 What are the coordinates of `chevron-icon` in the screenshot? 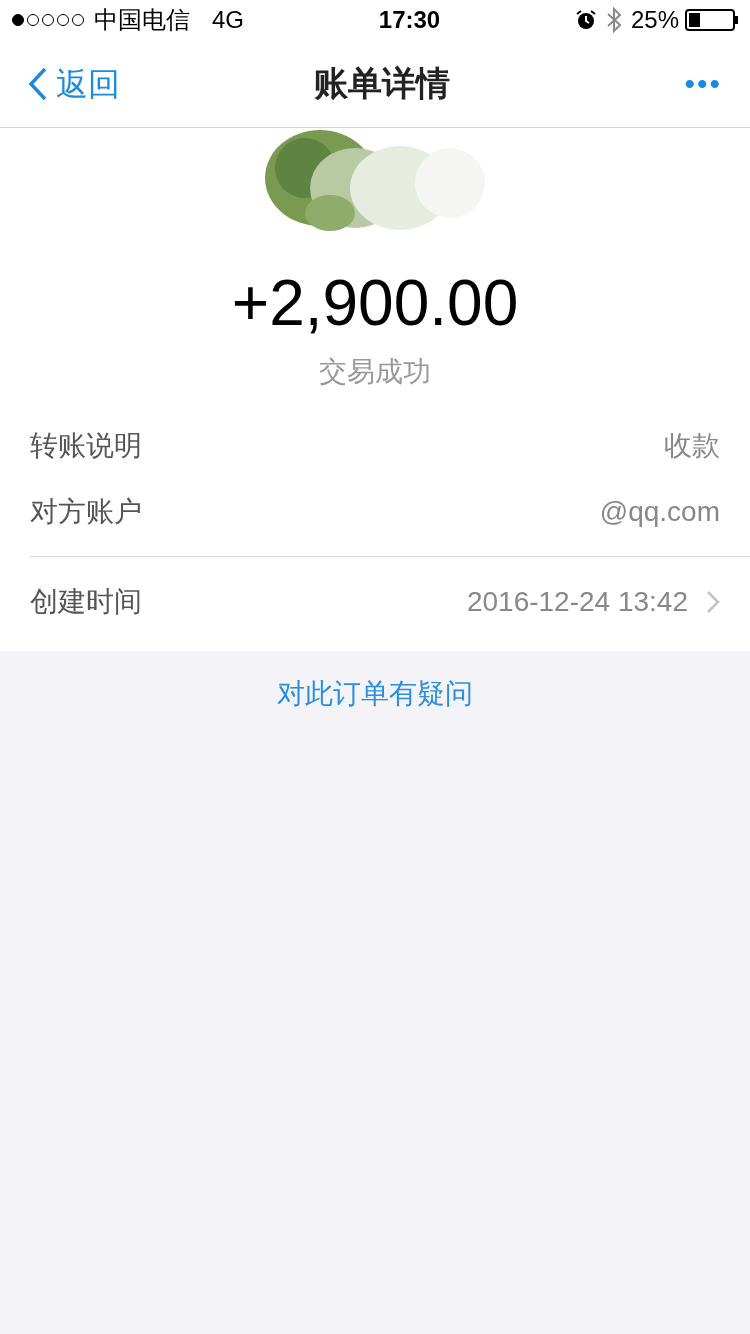 It's located at (713, 602).